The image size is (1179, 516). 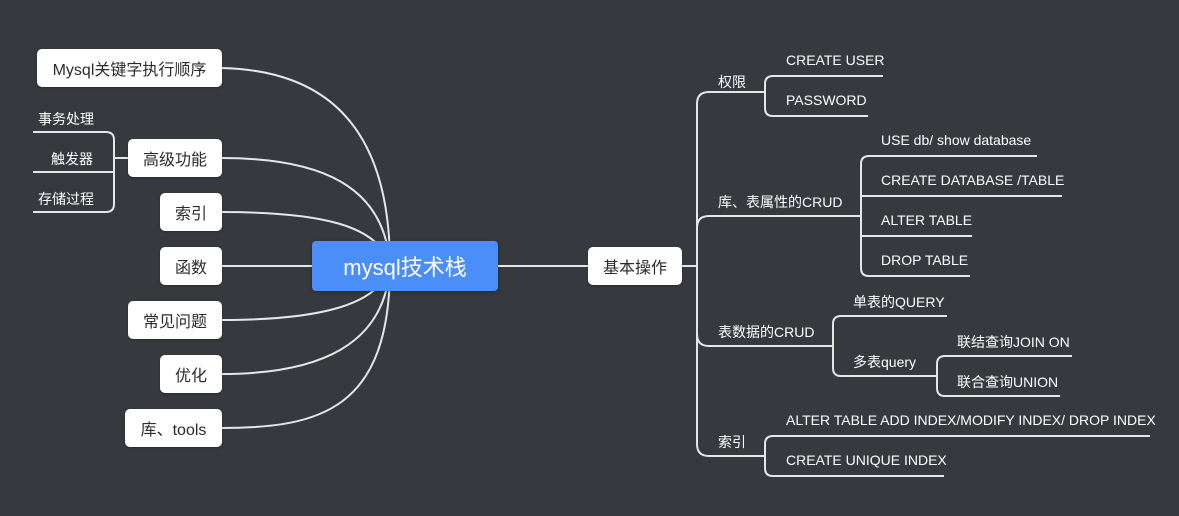 What do you see at coordinates (66, 199) in the screenshot?
I see `label-stored-procedure: 存储过程` at bounding box center [66, 199].